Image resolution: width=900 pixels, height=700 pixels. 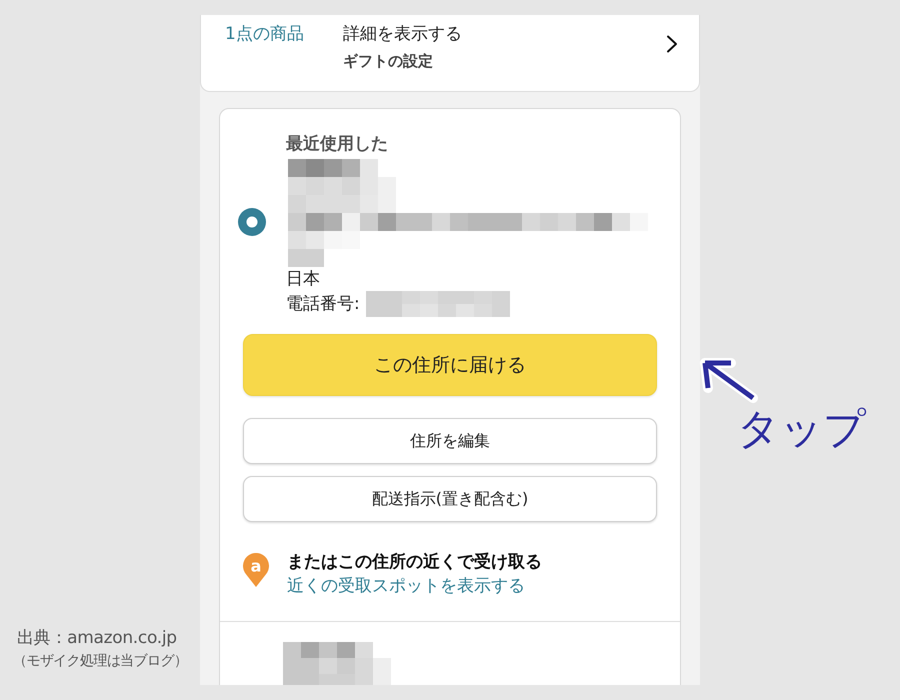 What do you see at coordinates (414, 562) in the screenshot?
I see `pickup-title: またはこの住所の近くで受け取る` at bounding box center [414, 562].